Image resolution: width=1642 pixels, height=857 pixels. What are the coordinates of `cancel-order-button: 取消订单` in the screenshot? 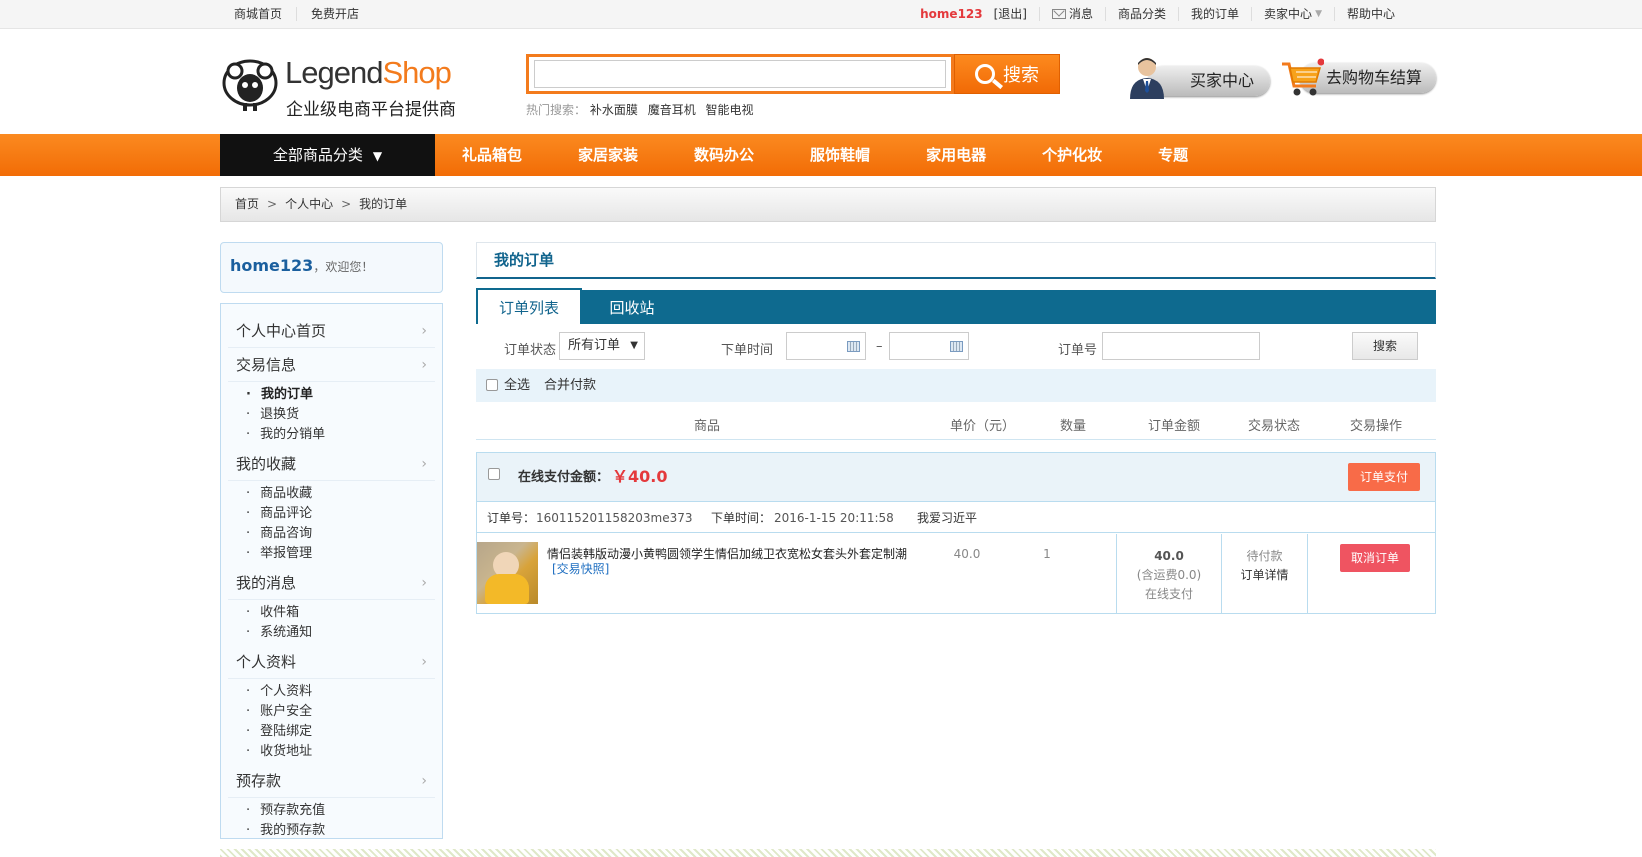 It's located at (1375, 558).